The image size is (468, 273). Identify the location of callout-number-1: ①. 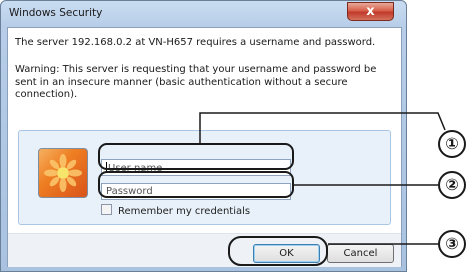
(452, 144).